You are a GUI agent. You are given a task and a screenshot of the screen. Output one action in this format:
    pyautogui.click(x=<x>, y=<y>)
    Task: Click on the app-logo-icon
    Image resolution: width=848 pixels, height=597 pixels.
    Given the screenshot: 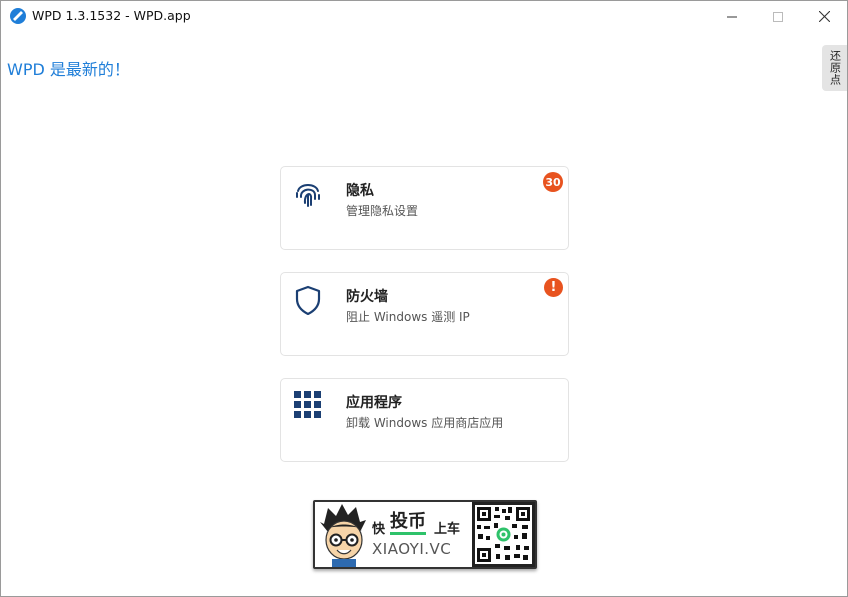 What is the action you would take?
    pyautogui.click(x=18, y=16)
    